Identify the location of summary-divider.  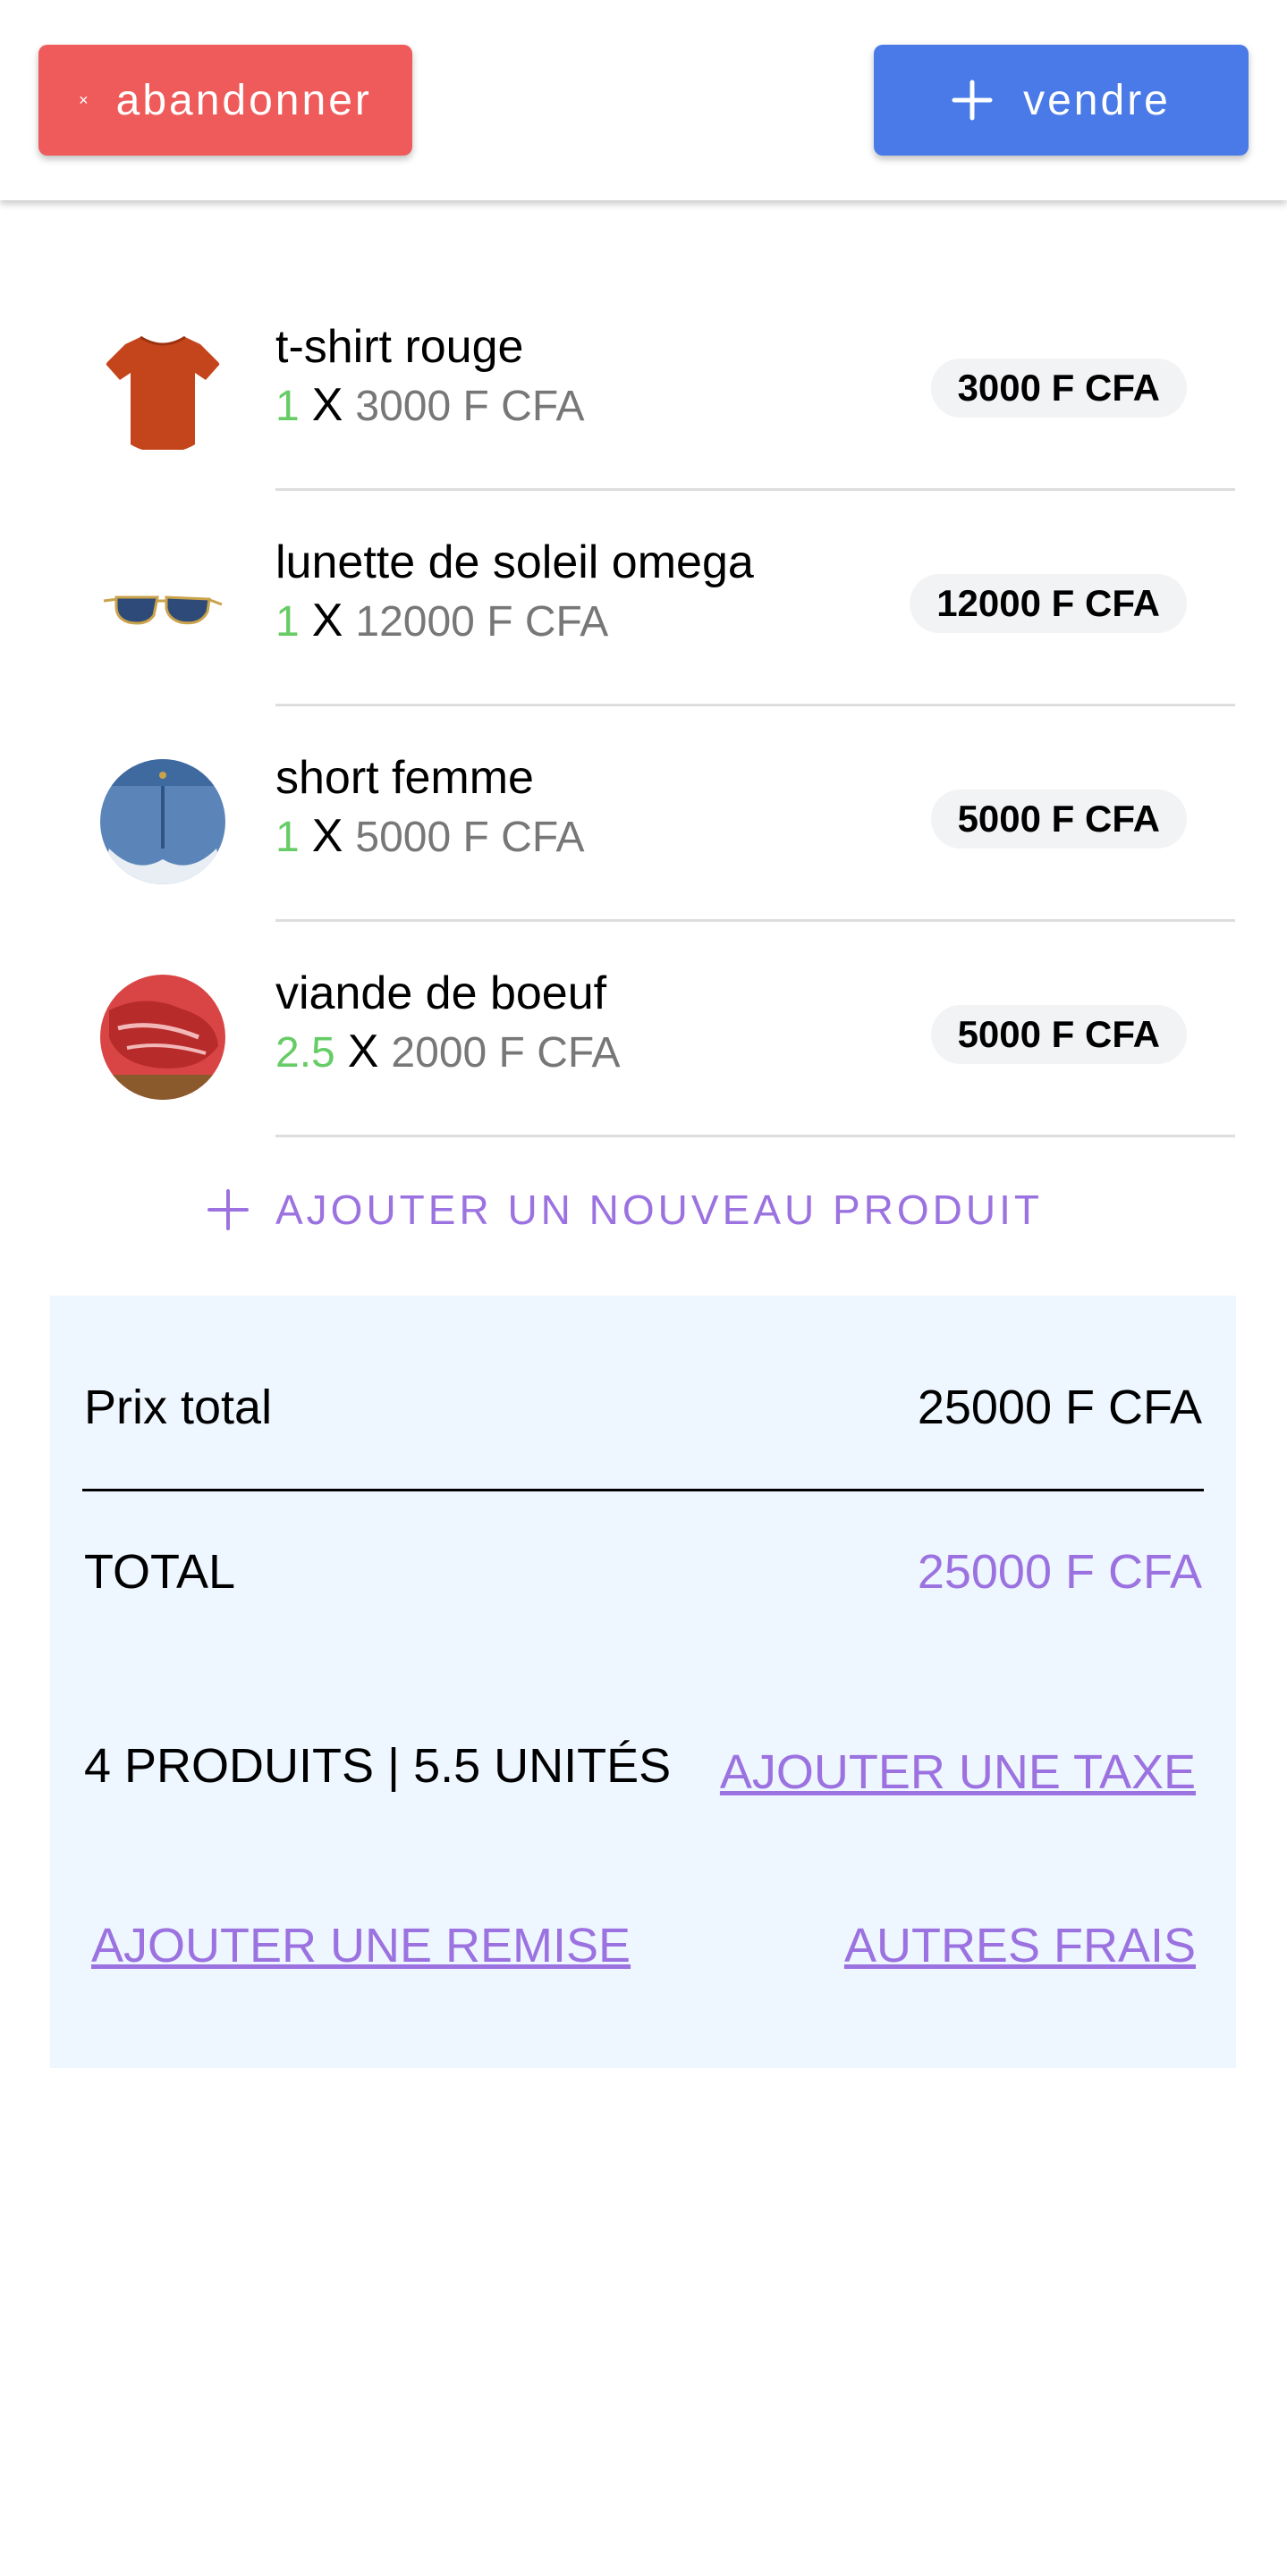
(643, 1490).